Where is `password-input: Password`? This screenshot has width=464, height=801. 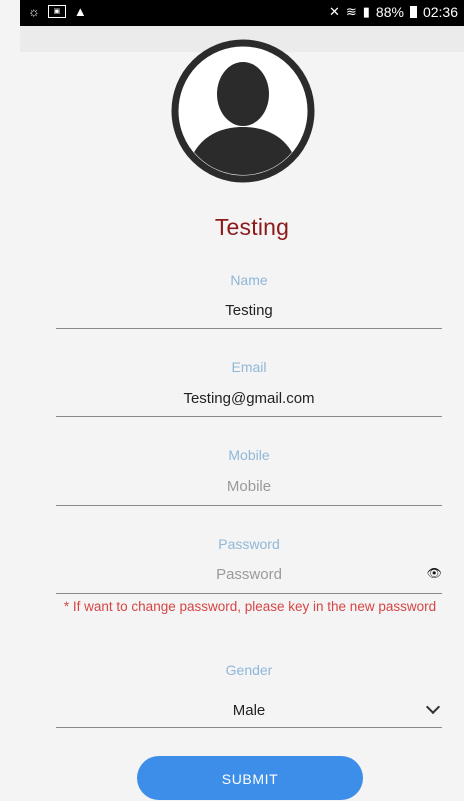 password-input: Password is located at coordinates (249, 574).